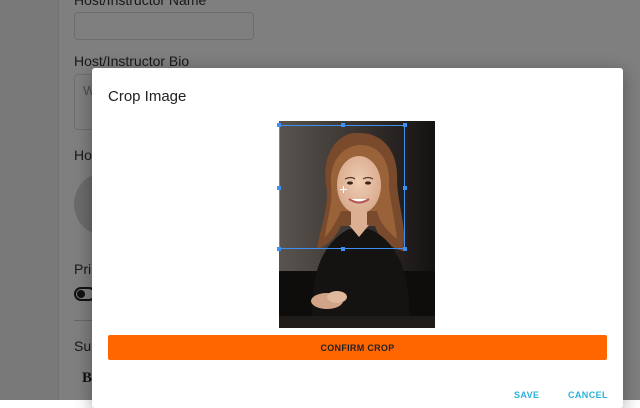 This screenshot has width=640, height=408. Describe the element at coordinates (405, 188) in the screenshot. I see `crop-handle-right` at that location.